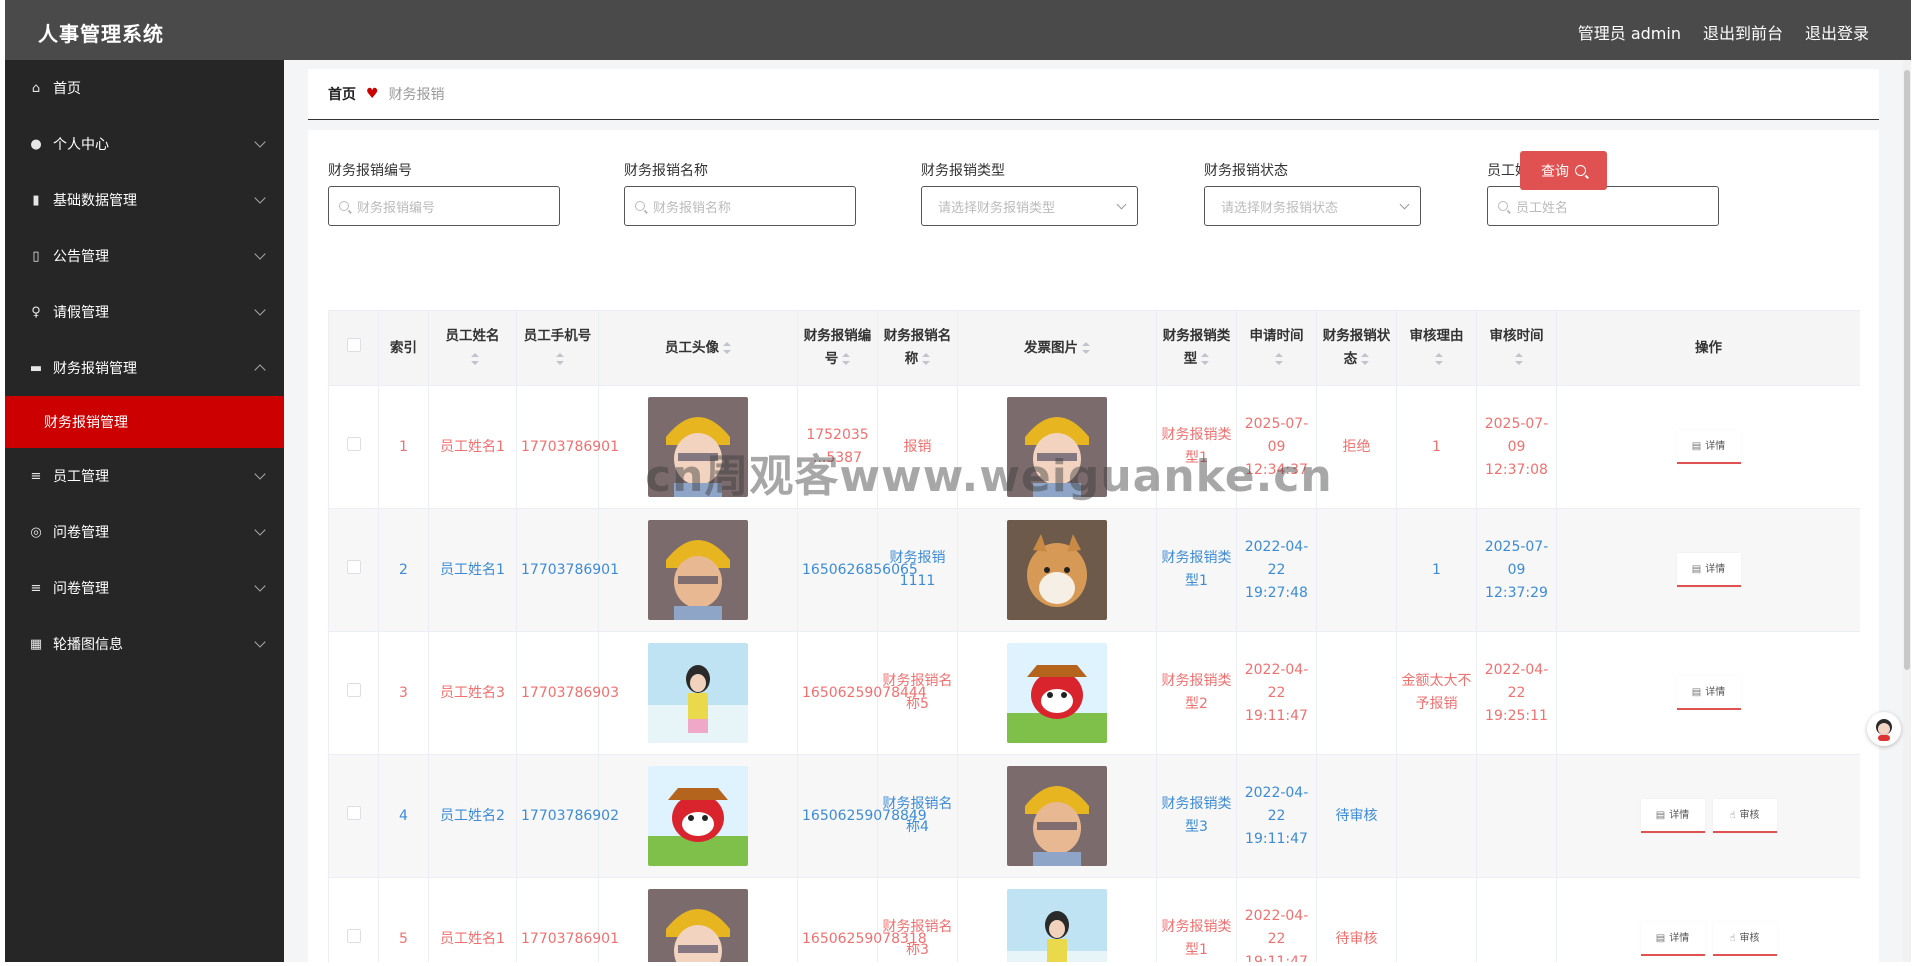  What do you see at coordinates (144, 256) in the screenshot?
I see `sidebar-item-notice: ▯ 公告管理` at bounding box center [144, 256].